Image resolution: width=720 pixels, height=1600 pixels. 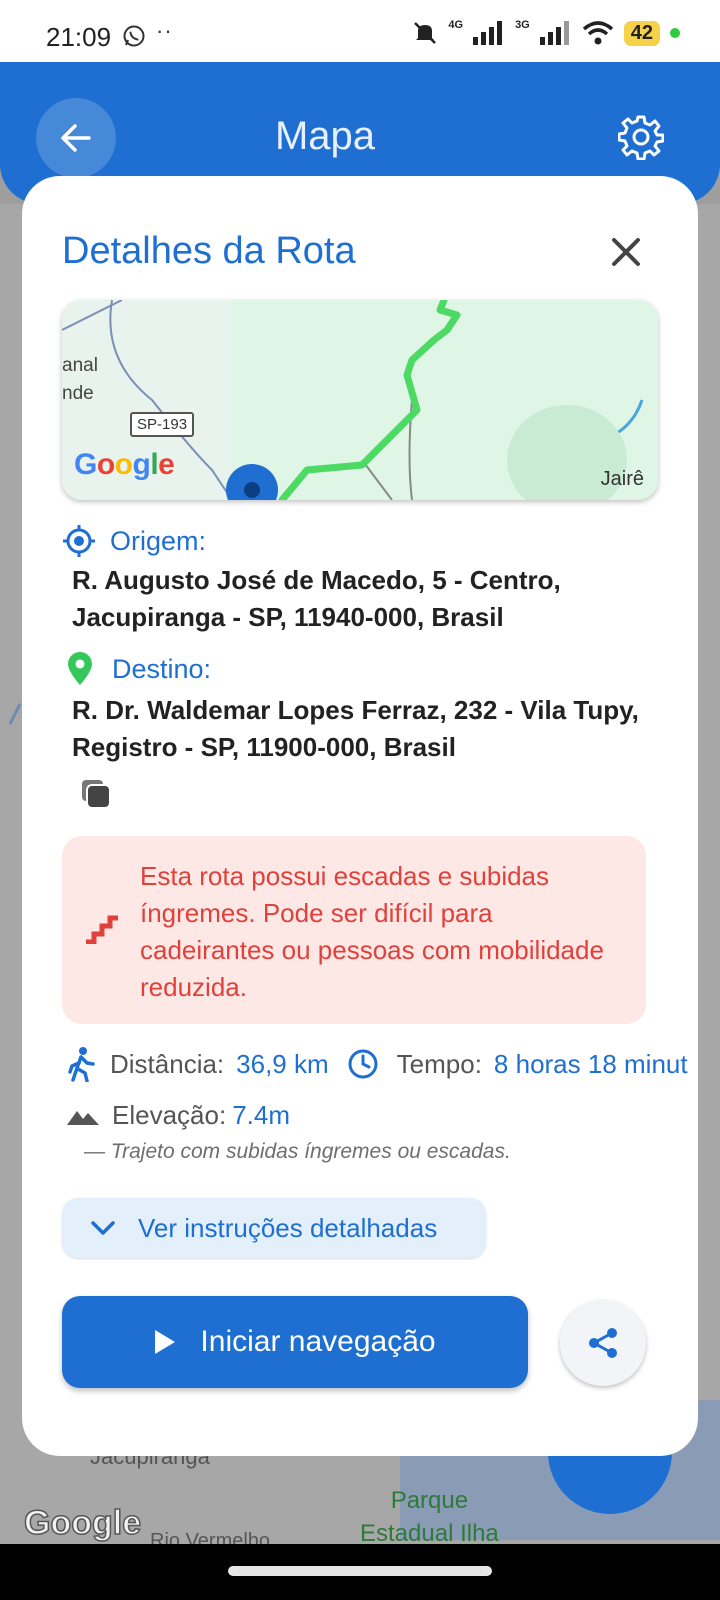 What do you see at coordinates (165, 1342) in the screenshot?
I see `play-icon` at bounding box center [165, 1342].